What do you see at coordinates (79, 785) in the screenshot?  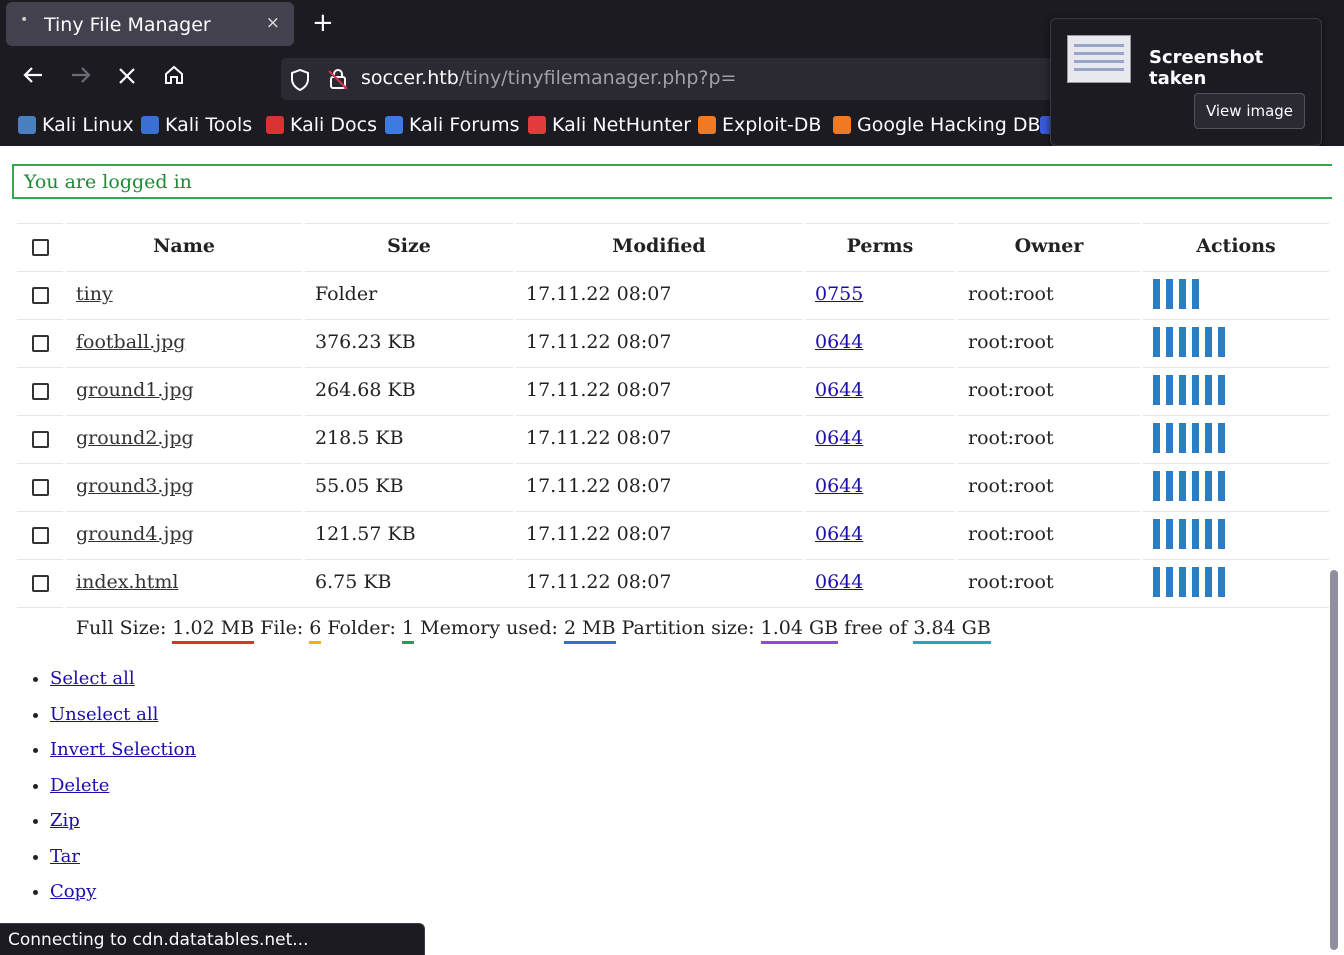 I see `link-delete: Delete` at bounding box center [79, 785].